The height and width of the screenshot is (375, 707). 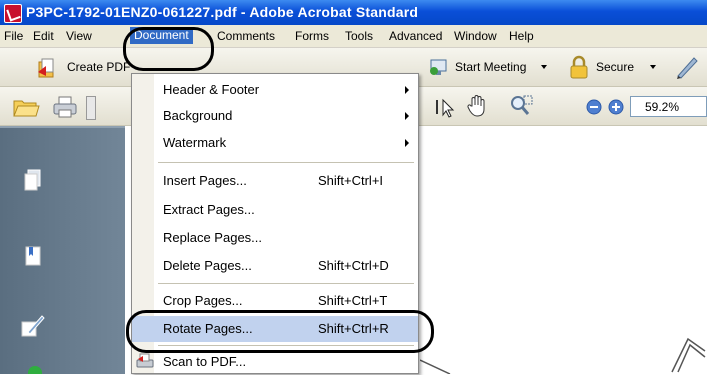 What do you see at coordinates (616, 107) in the screenshot?
I see `zoom-in-icon` at bounding box center [616, 107].